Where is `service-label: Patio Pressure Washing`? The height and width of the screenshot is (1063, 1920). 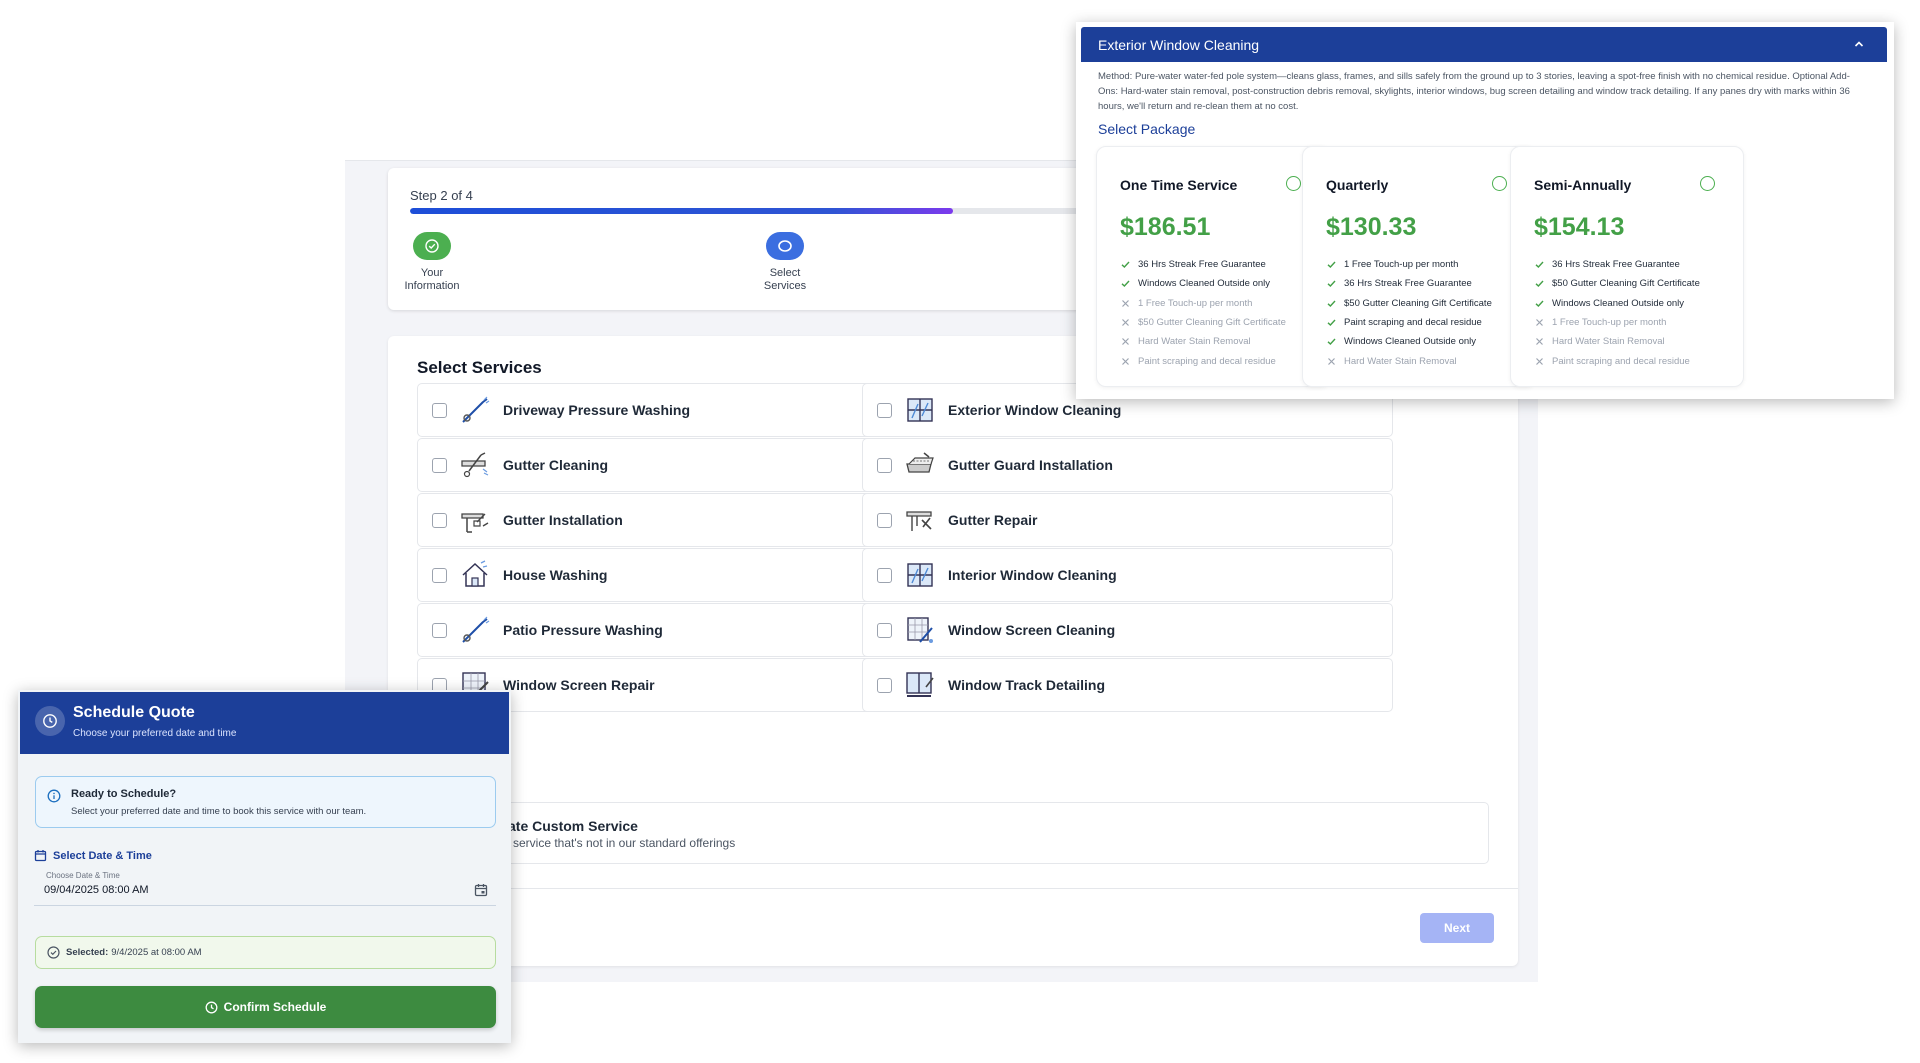
service-label: Patio Pressure Washing is located at coordinates (583, 630).